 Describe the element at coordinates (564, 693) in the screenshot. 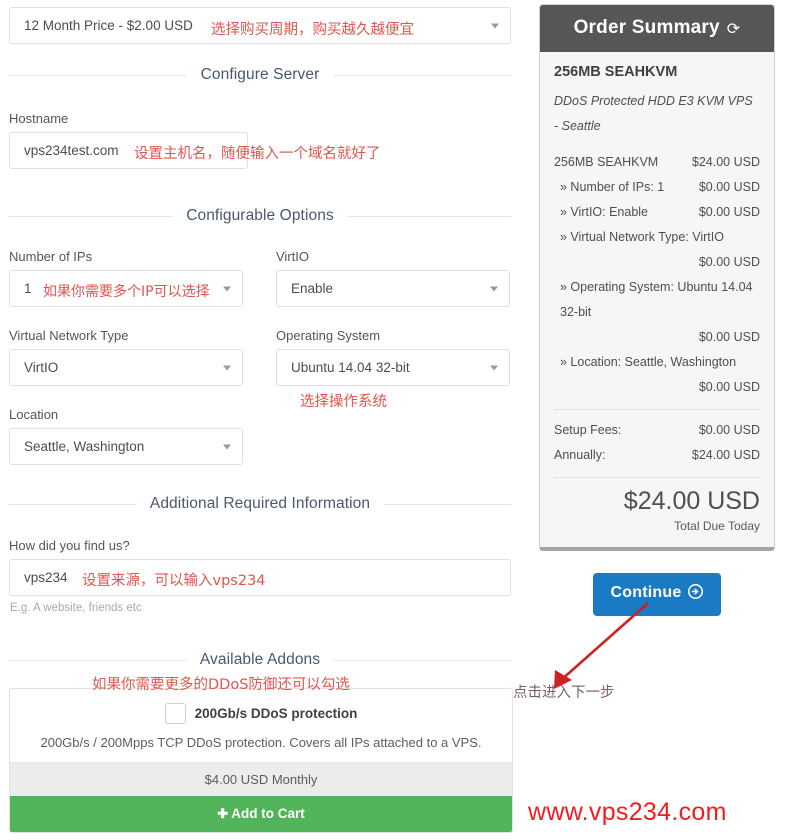

I see `annotation-continue: 点击进入下一步` at that location.